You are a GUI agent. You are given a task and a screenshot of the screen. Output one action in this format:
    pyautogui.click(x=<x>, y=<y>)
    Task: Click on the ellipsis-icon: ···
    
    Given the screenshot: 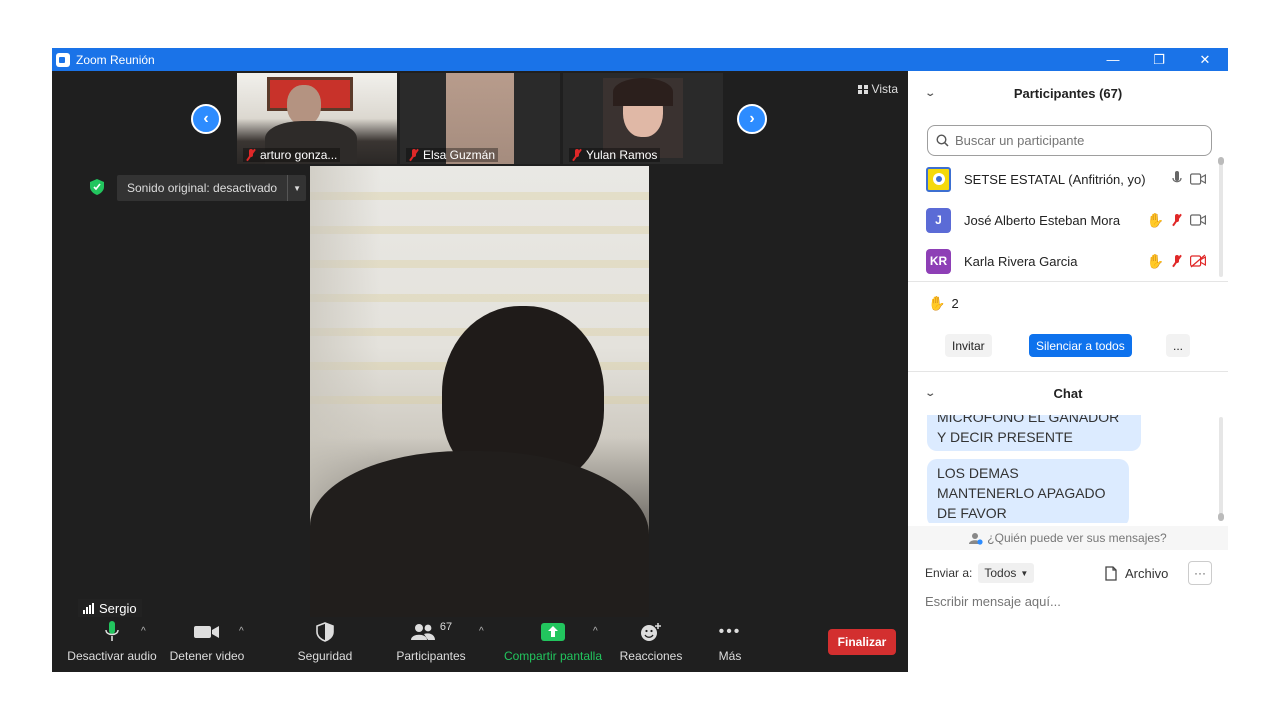 What is the action you would take?
    pyautogui.click(x=1200, y=573)
    